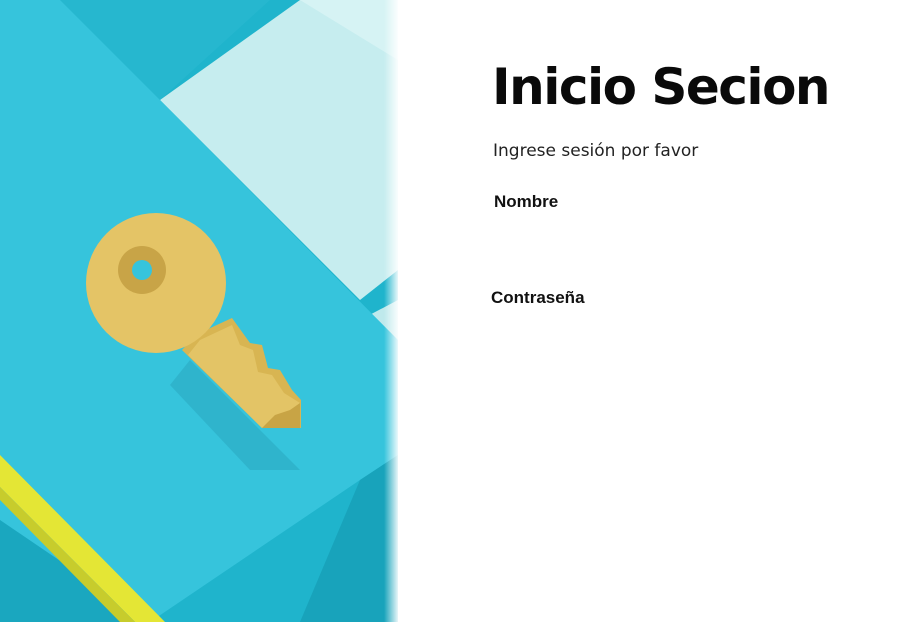 The image size is (908, 622). Describe the element at coordinates (661, 87) in the screenshot. I see `page-title: Inicio Secion` at that location.